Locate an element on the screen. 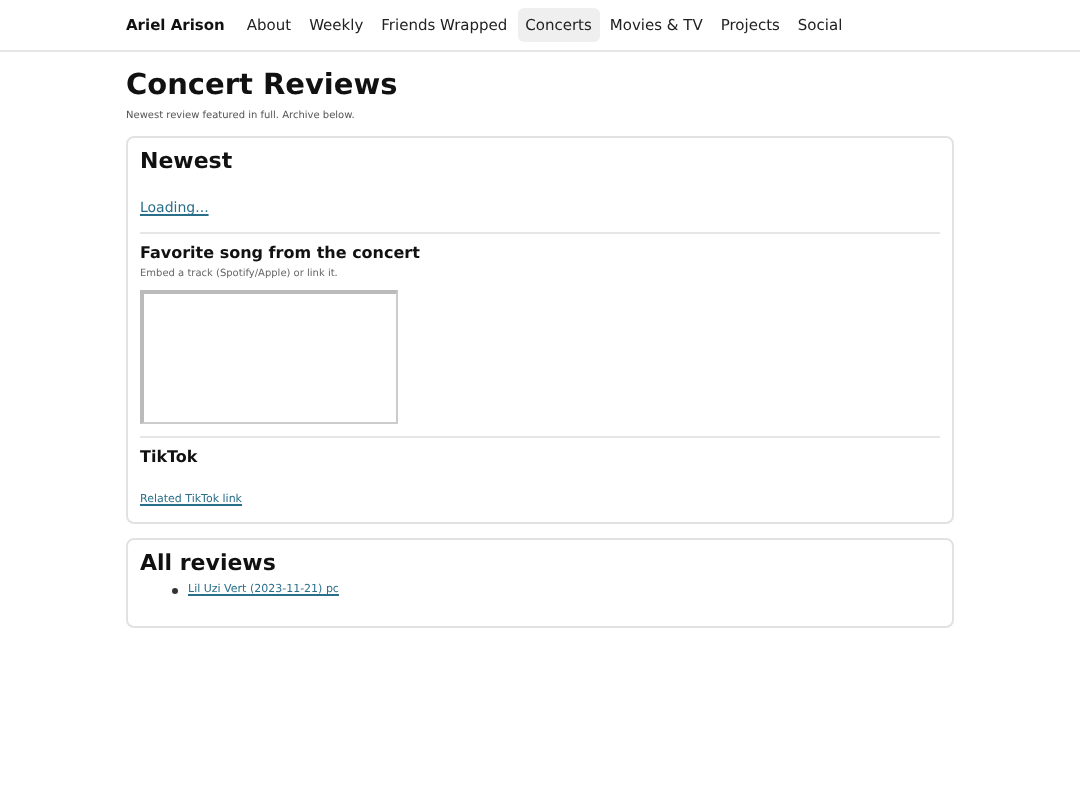  section-heading: TikTok is located at coordinates (170, 457).